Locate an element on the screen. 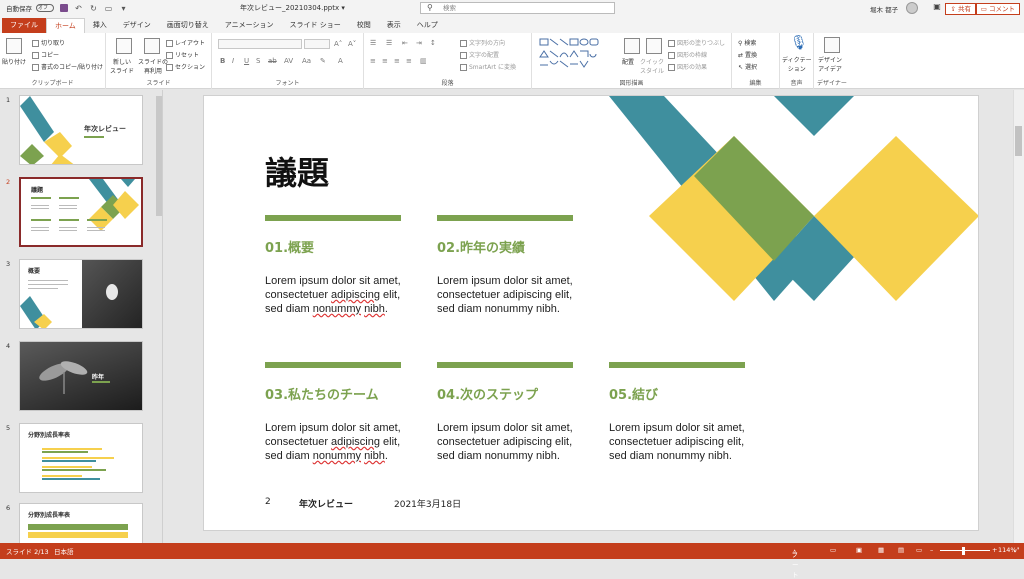 This screenshot has width=1024, height=579. save-icon is located at coordinates (64, 8).